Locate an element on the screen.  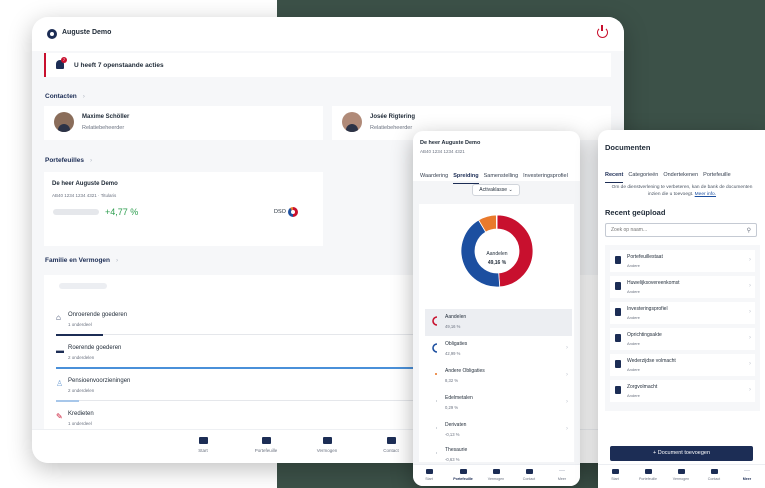
tab-spreiding: Spreiding is located at coordinates (466, 178).